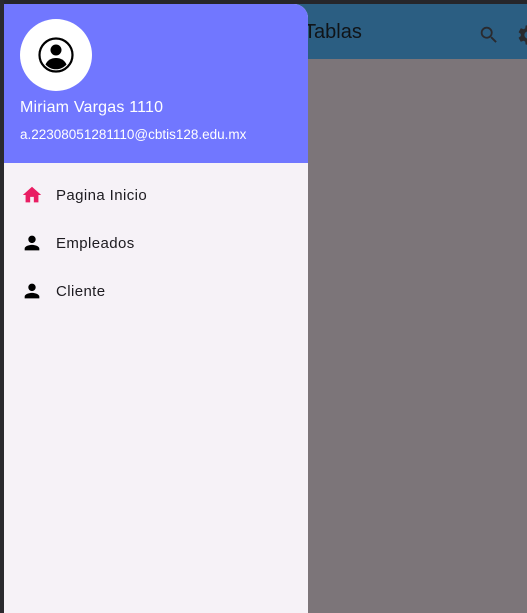 Image resolution: width=527 pixels, height=613 pixels. I want to click on menu-item-label: Pagina Inicio, so click(102, 195).